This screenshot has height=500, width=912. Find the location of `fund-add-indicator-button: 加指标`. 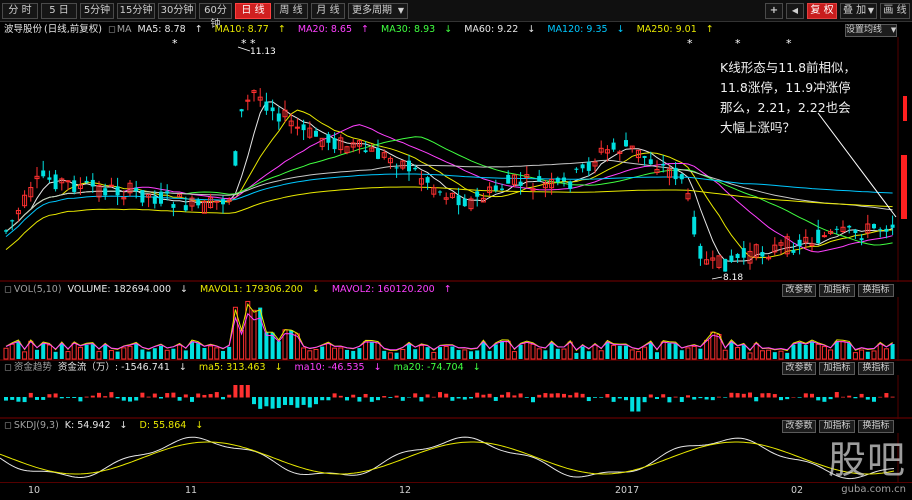

fund-add-indicator-button: 加指标 is located at coordinates (837, 368).